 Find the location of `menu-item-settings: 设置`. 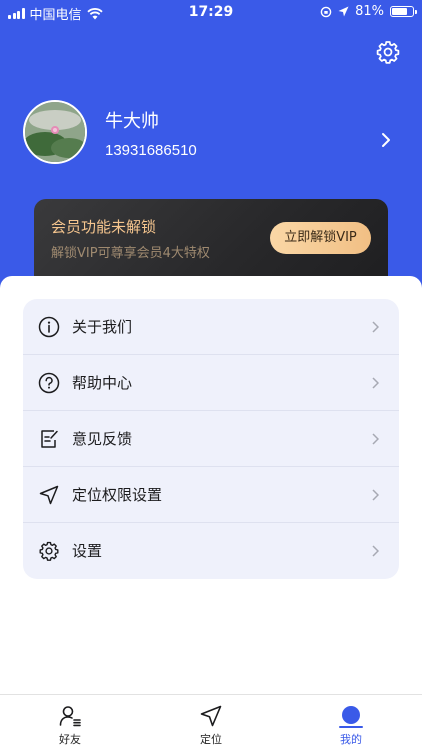

menu-item-settings: 设置 is located at coordinates (211, 551).